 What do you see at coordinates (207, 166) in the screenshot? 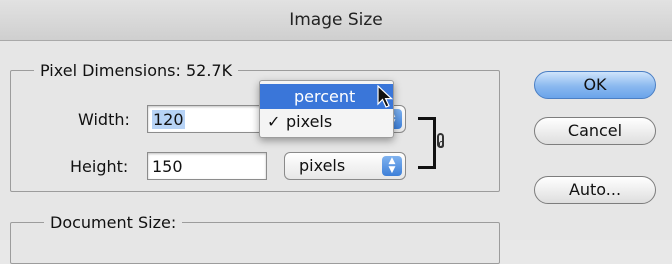
I see `height-input: 150` at bounding box center [207, 166].